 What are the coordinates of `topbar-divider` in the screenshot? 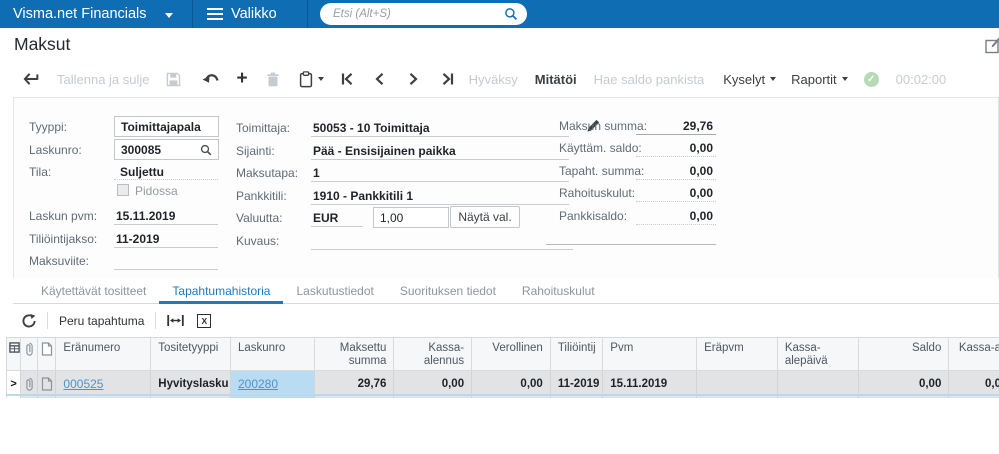 It's located at (307, 14).